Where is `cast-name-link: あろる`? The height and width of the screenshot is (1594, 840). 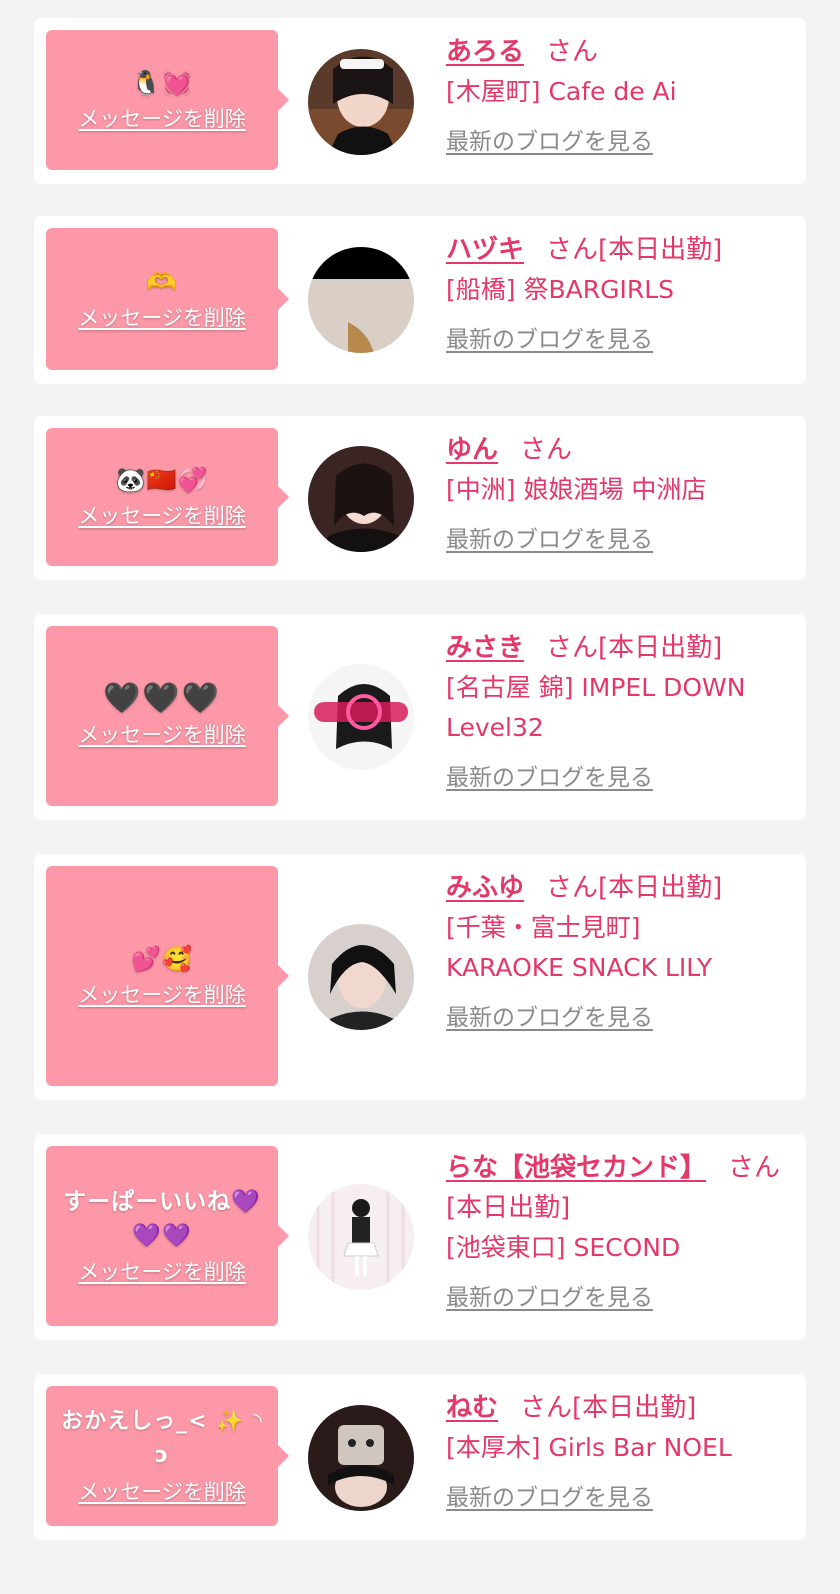 cast-name-link: あろる is located at coordinates (485, 52).